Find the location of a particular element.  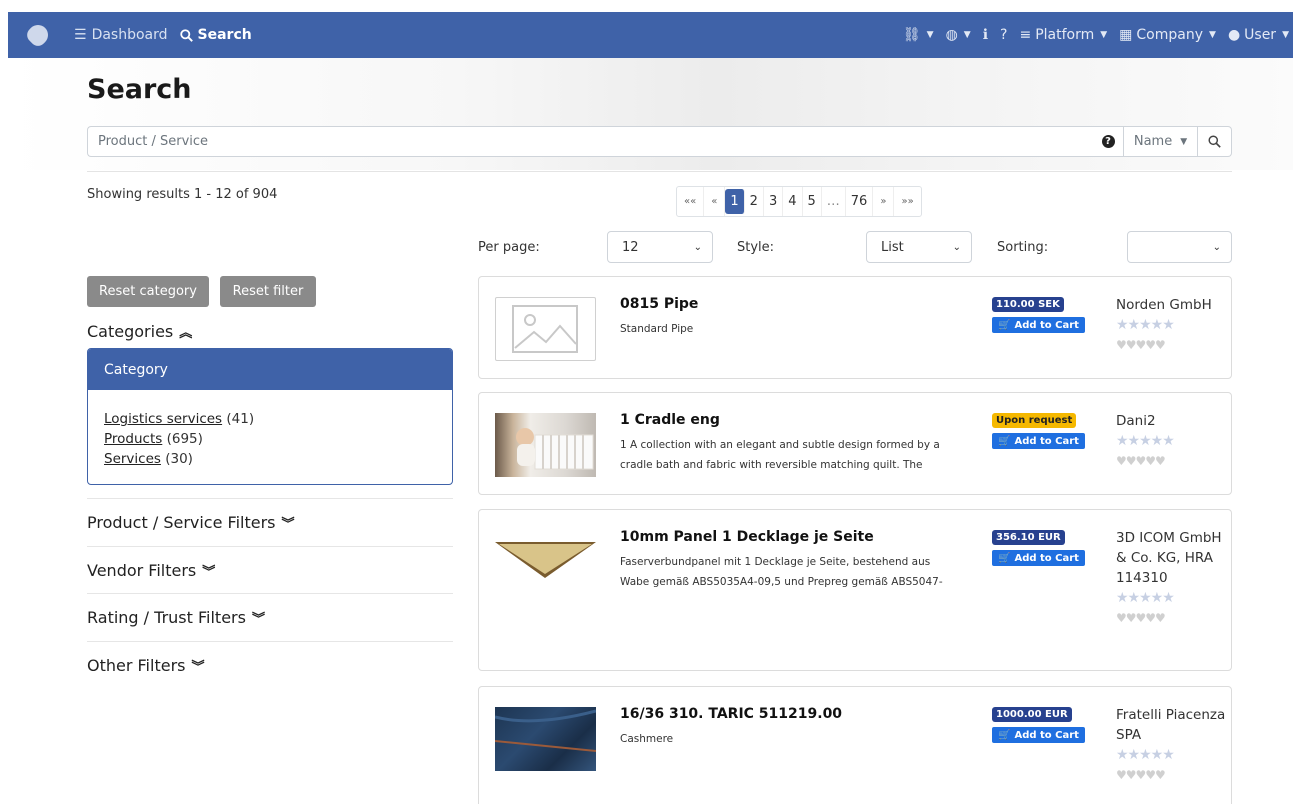

per-page-value: 12 is located at coordinates (630, 247).